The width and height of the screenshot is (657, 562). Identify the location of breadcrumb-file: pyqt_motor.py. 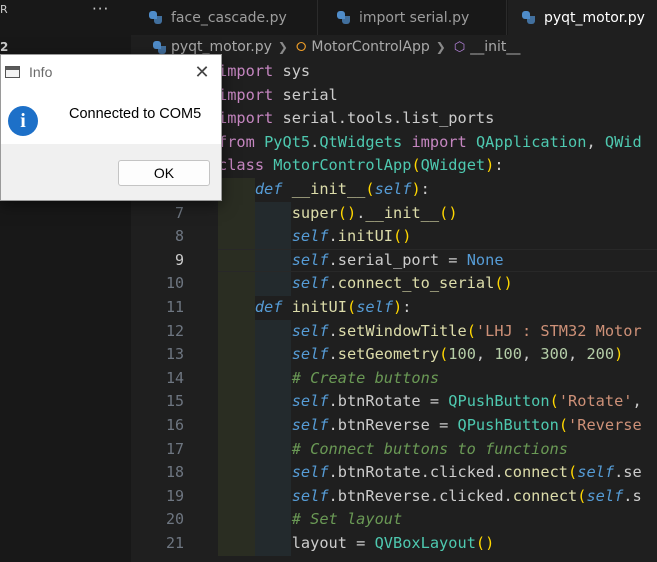
(221, 47).